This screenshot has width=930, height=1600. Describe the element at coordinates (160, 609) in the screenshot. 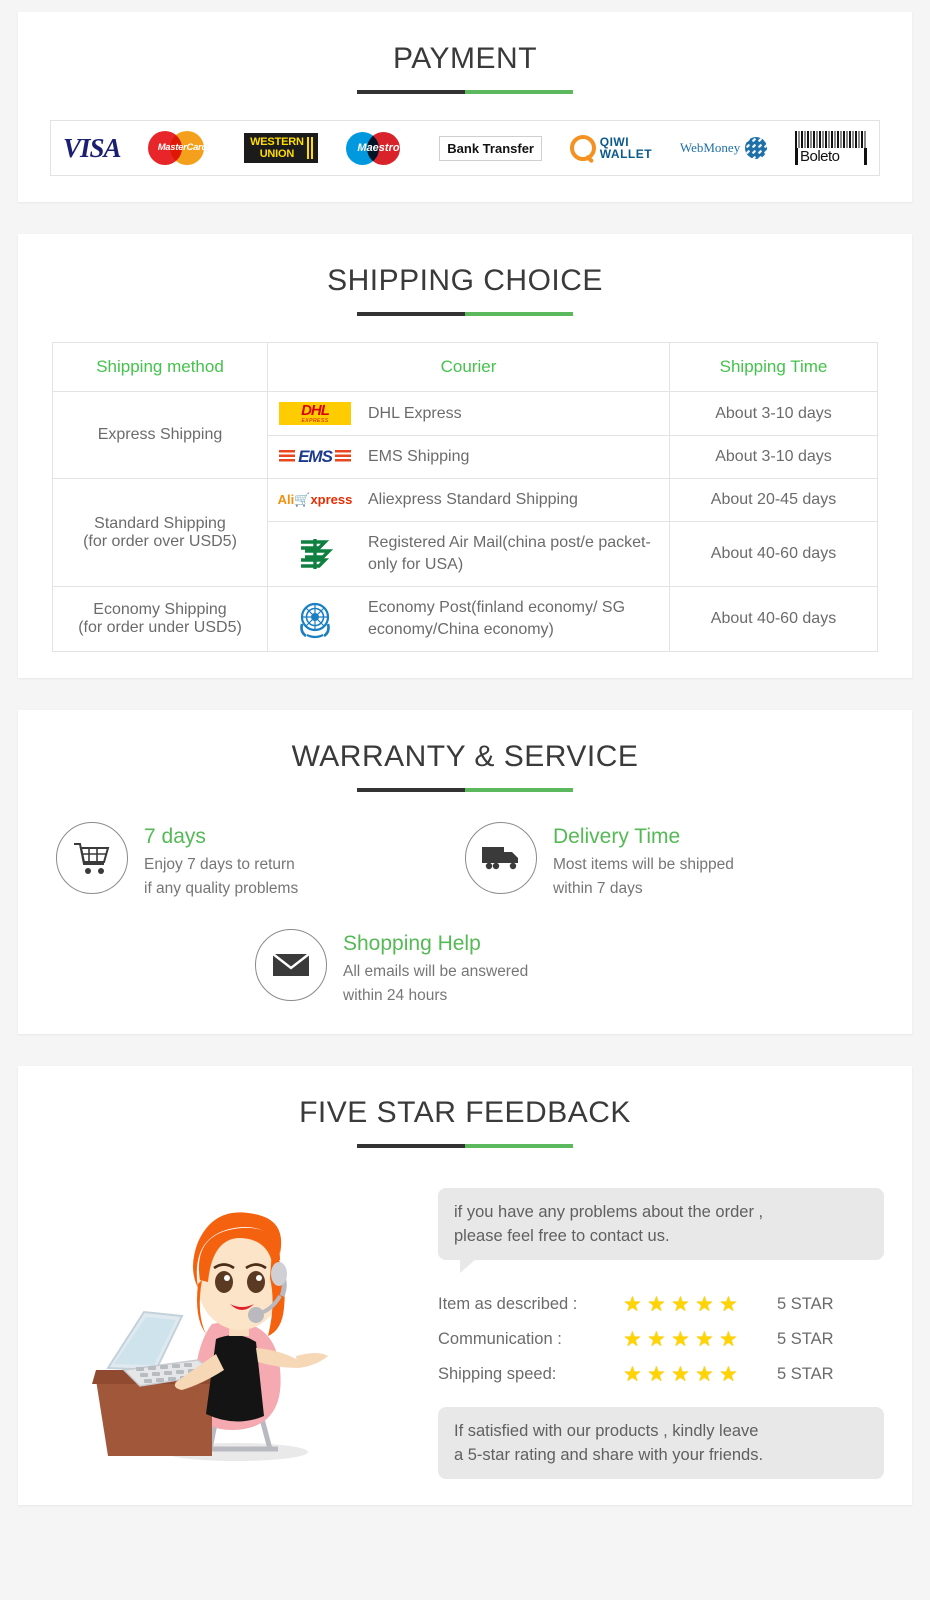

I see `method-name: Economy Shipping` at that location.